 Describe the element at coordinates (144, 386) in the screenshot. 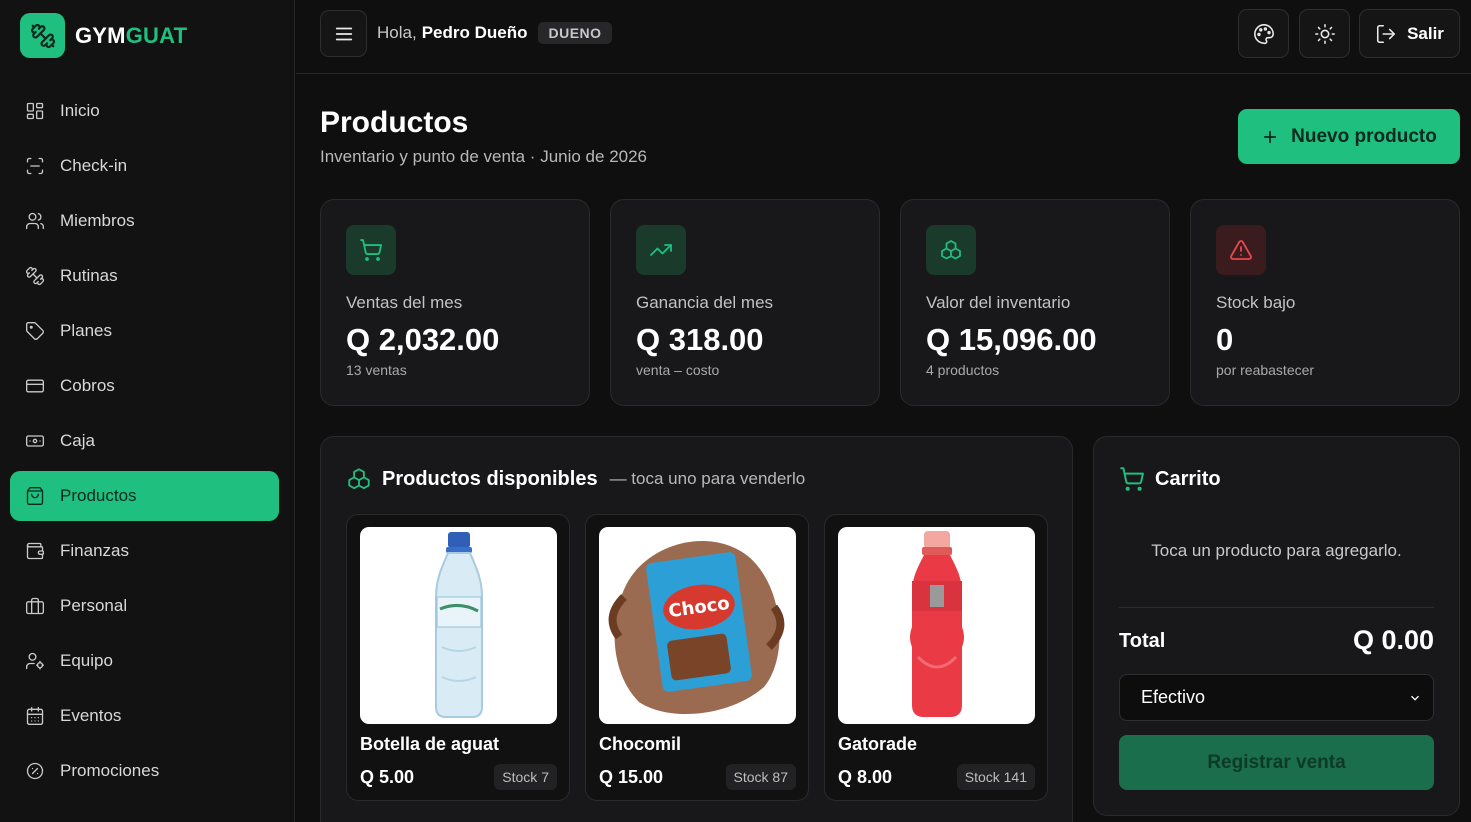

I see `sidebar-item-cobros: Cobros` at that location.